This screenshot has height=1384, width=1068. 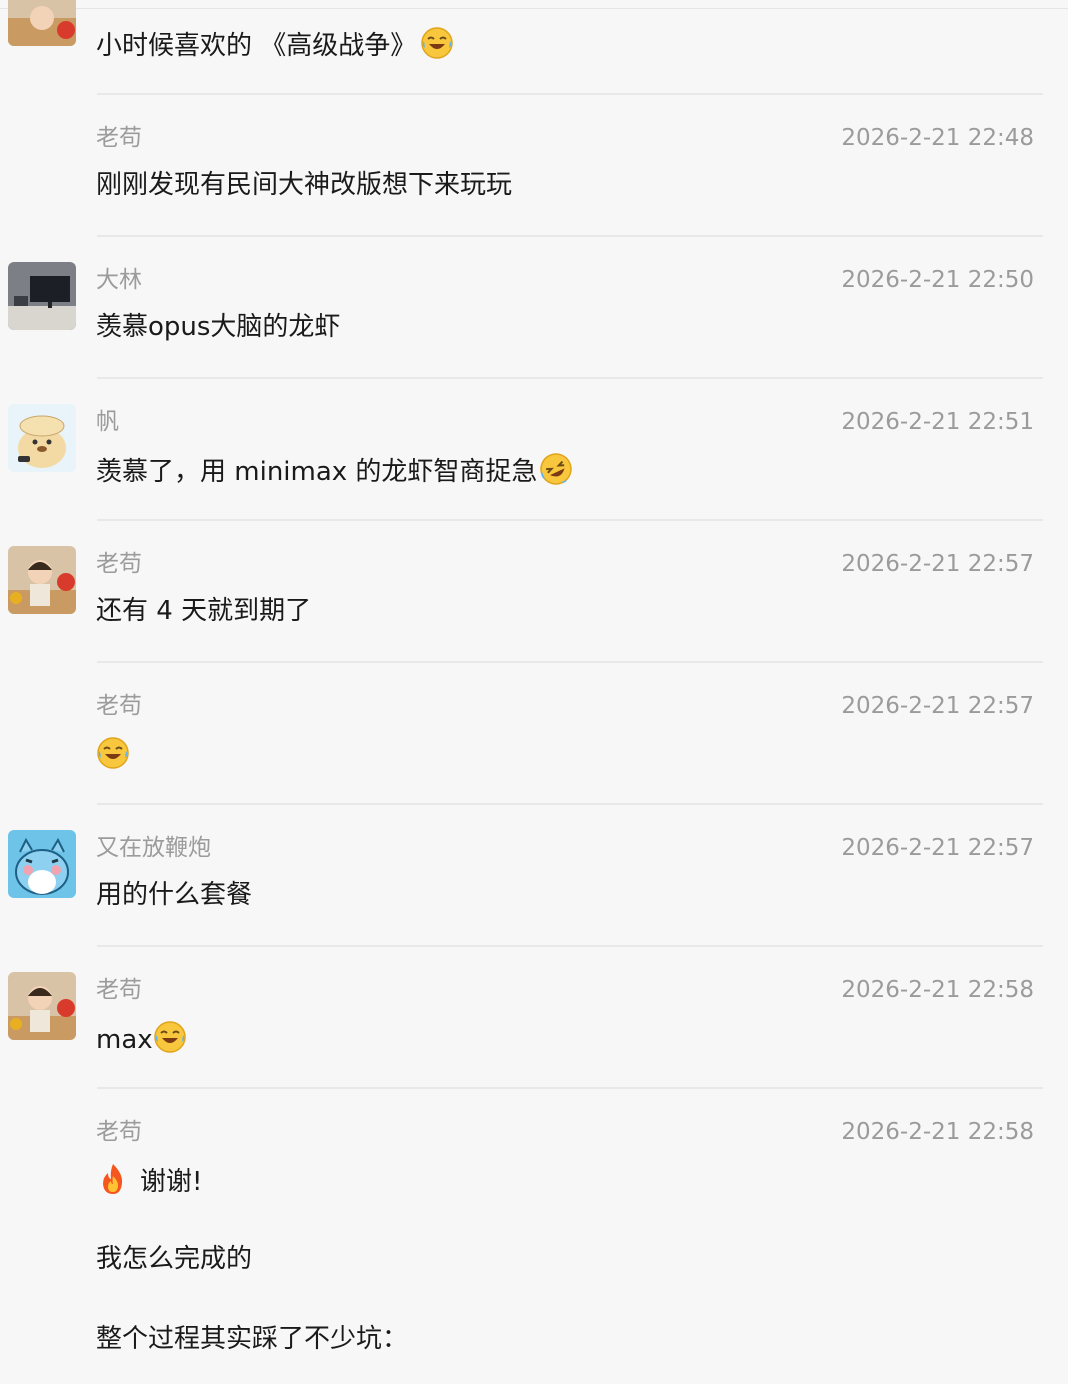 I want to click on message-text, so click(x=113, y=754).